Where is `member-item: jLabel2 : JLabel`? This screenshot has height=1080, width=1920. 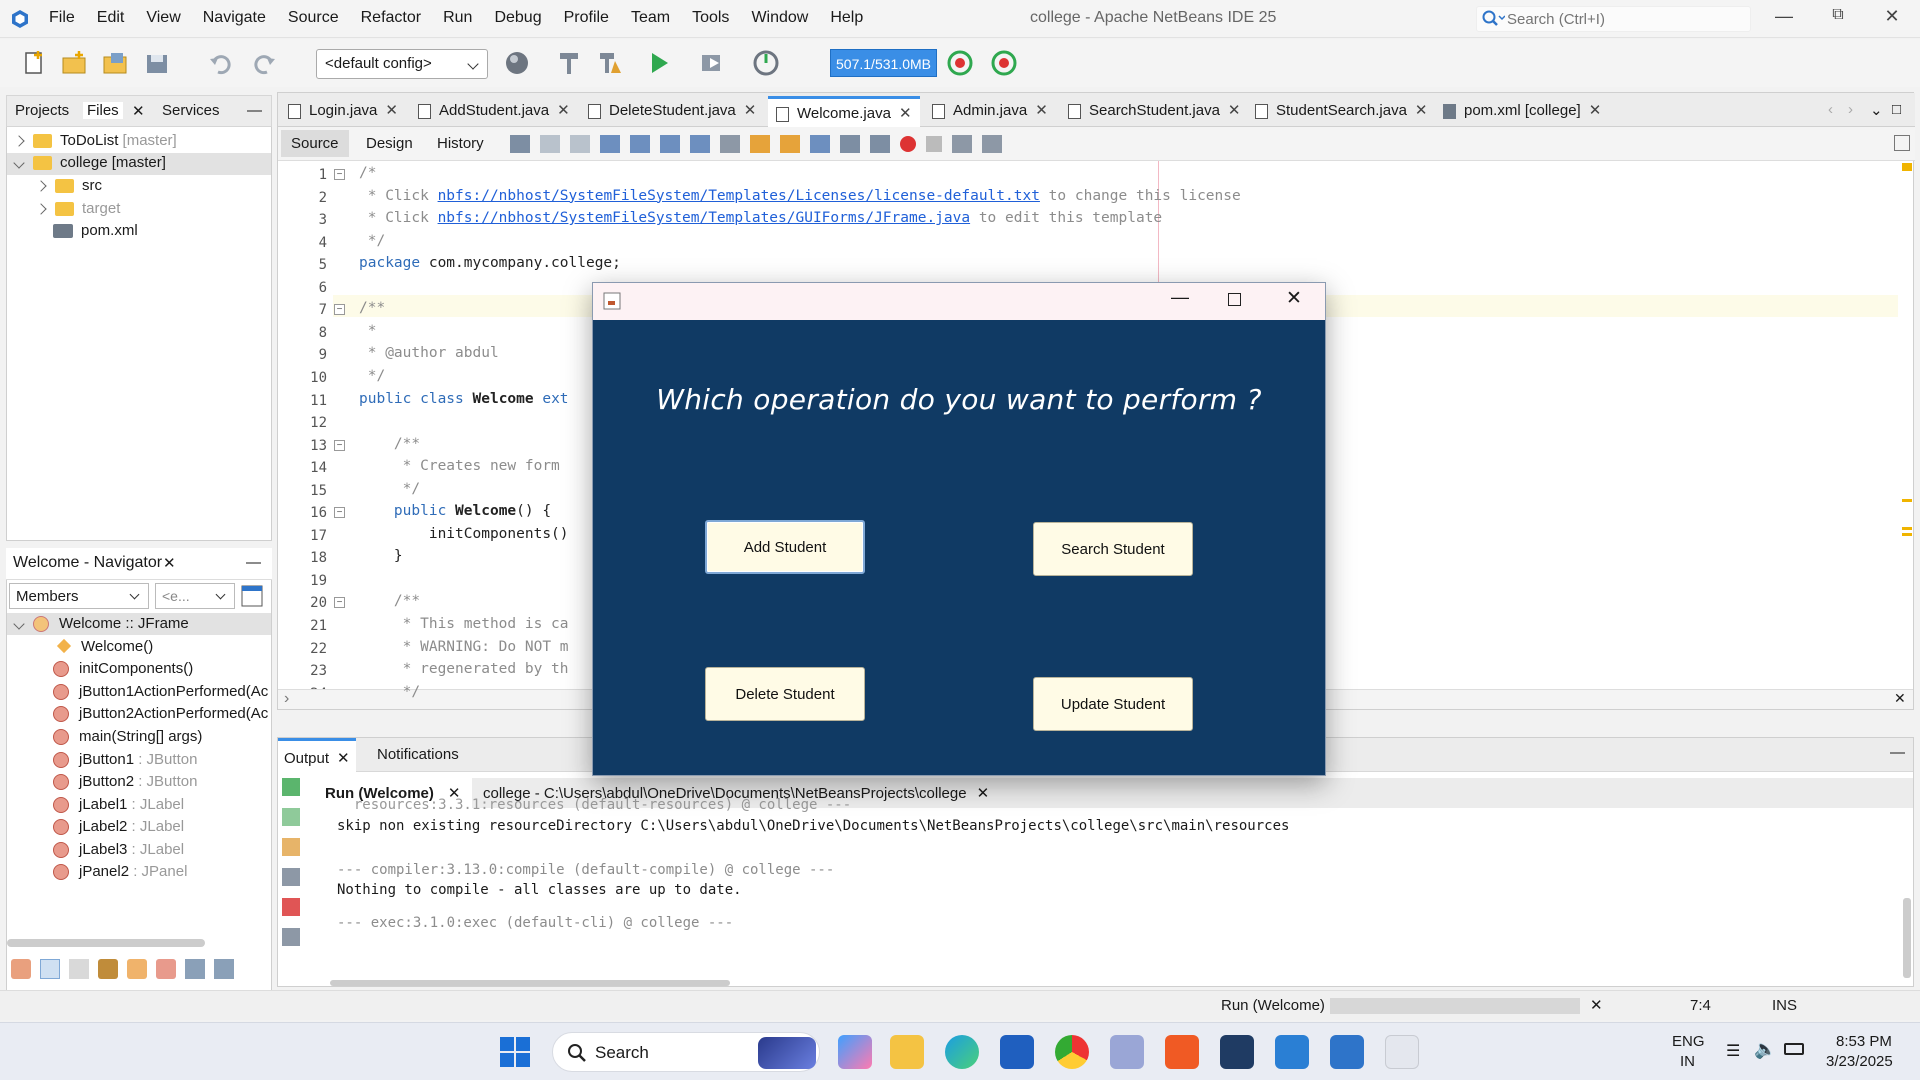 member-item: jLabel2 : JLabel is located at coordinates (118, 827).